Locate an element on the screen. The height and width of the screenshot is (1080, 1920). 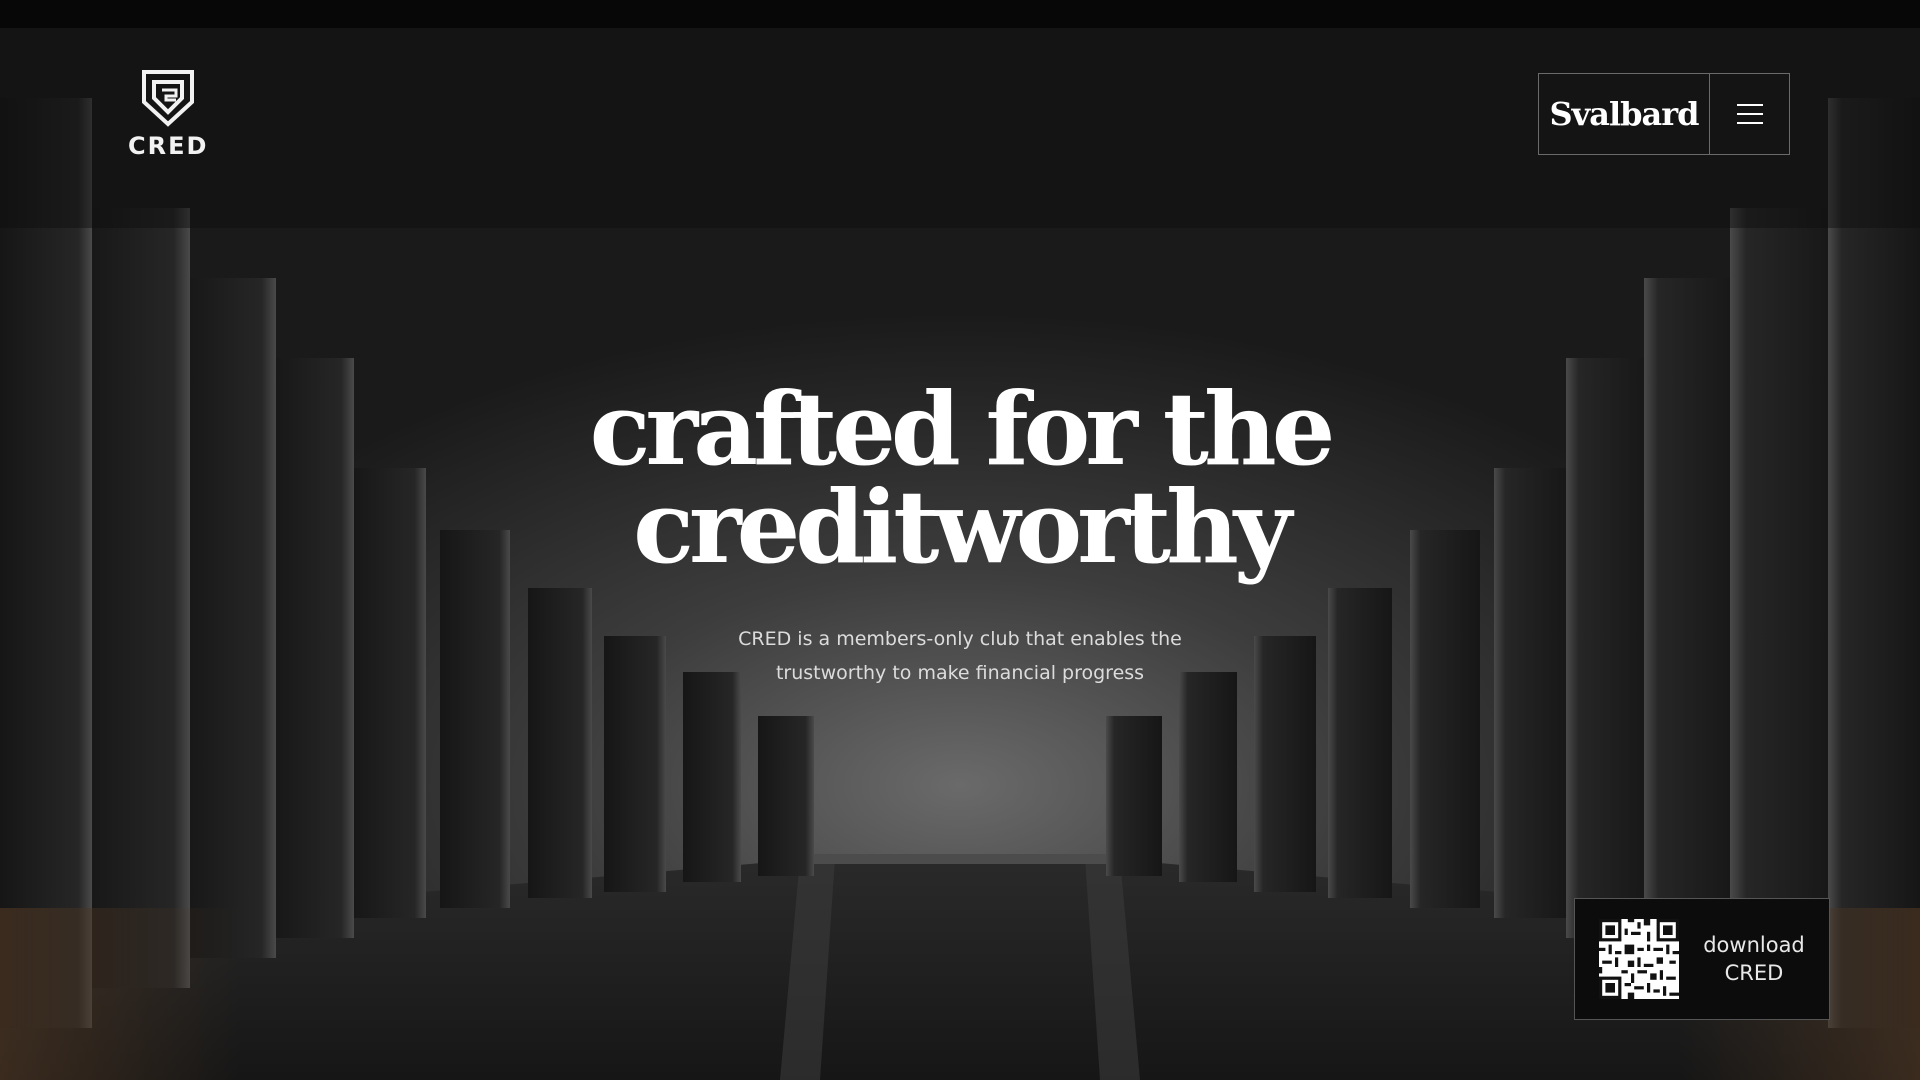
subtitle-line-2: trustworthy to make financial progress is located at coordinates (960, 673).